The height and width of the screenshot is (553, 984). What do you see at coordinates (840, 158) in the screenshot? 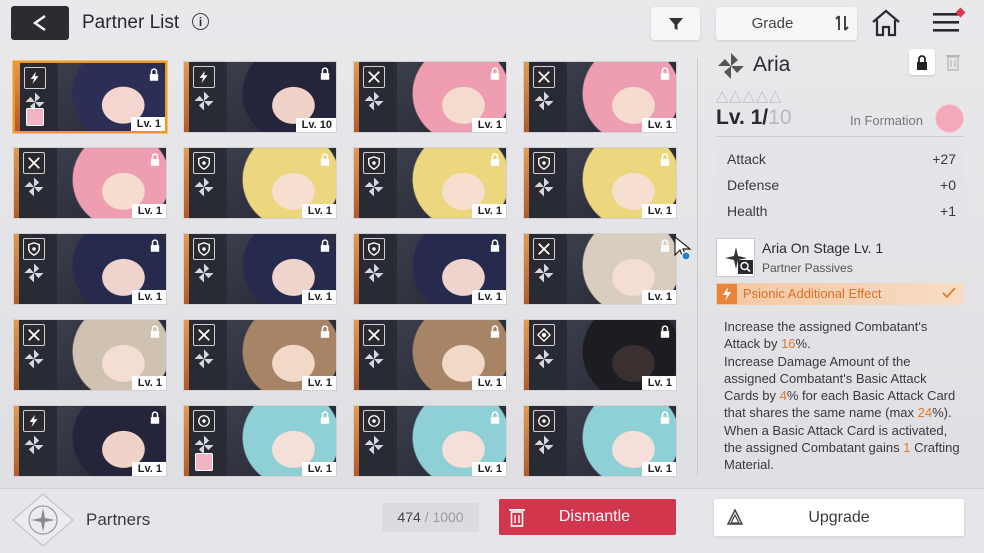
I see `stat-row-attack: Attack +27` at bounding box center [840, 158].